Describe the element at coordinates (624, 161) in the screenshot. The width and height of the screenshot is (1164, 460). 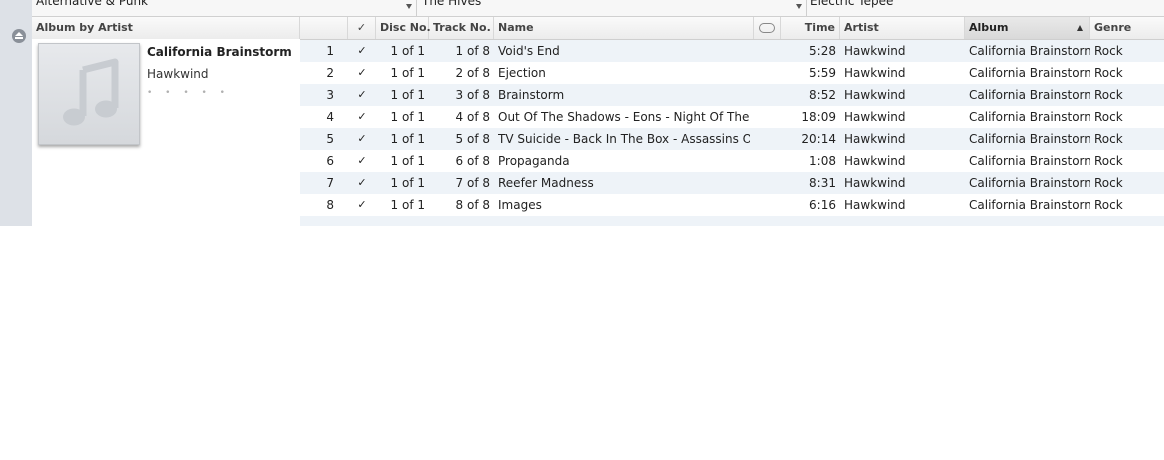
I see `track-name: Propaganda` at that location.